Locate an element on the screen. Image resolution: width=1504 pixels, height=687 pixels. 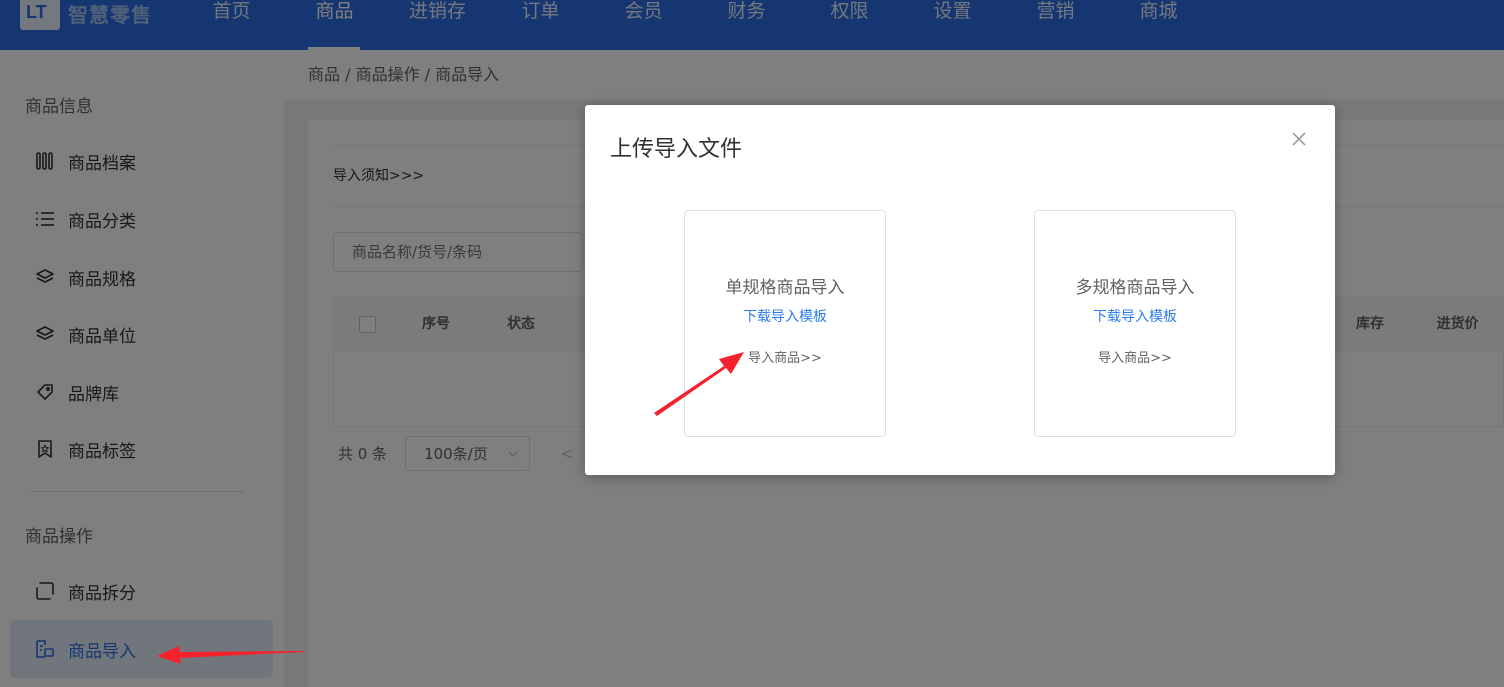
import-card-title: 多规格商品导入 is located at coordinates (1135, 288).